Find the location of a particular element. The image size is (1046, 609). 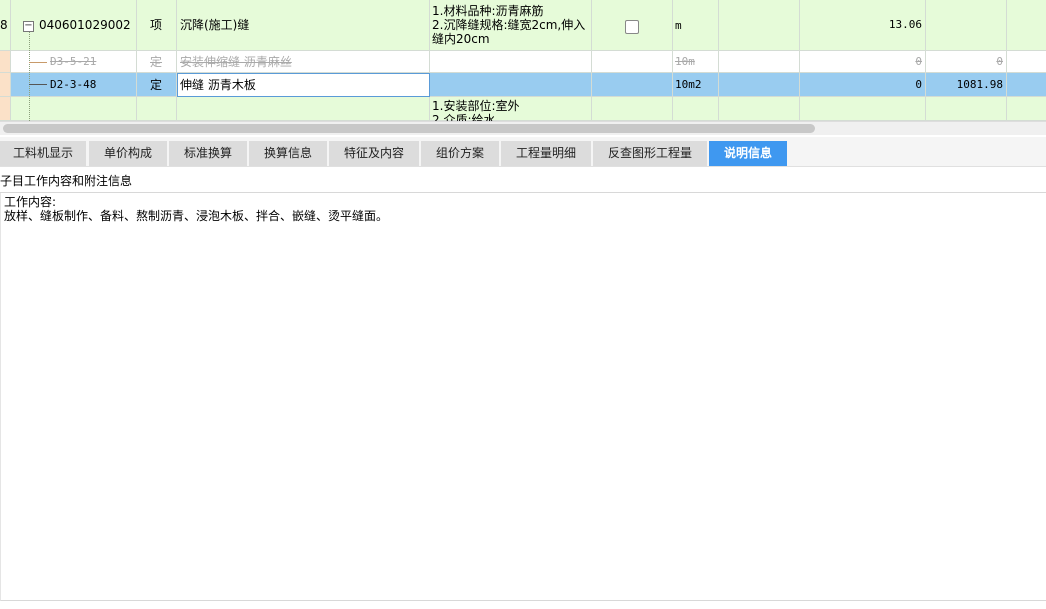

tab-standard-conversion: 标准换算 is located at coordinates (208, 153).